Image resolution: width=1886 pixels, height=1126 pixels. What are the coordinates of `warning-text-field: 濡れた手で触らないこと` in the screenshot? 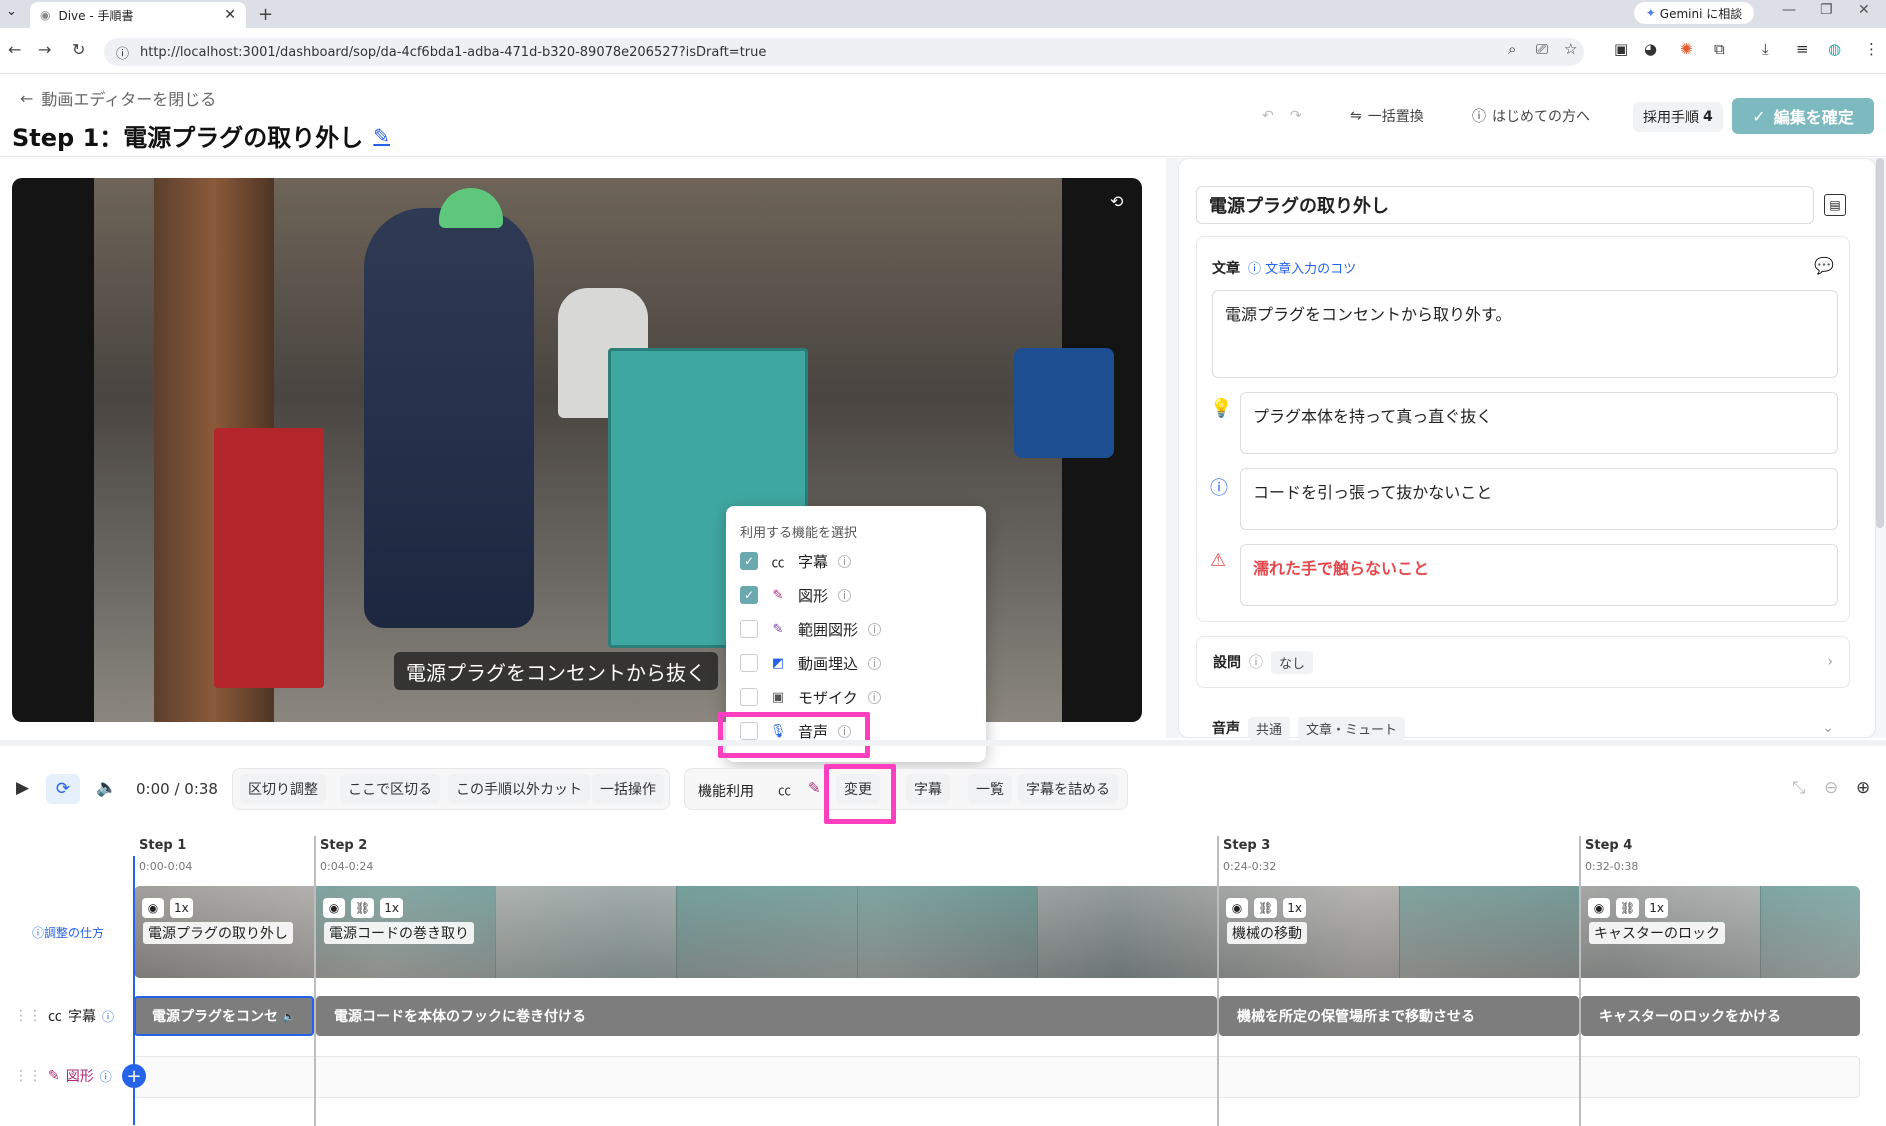 It's located at (1539, 575).